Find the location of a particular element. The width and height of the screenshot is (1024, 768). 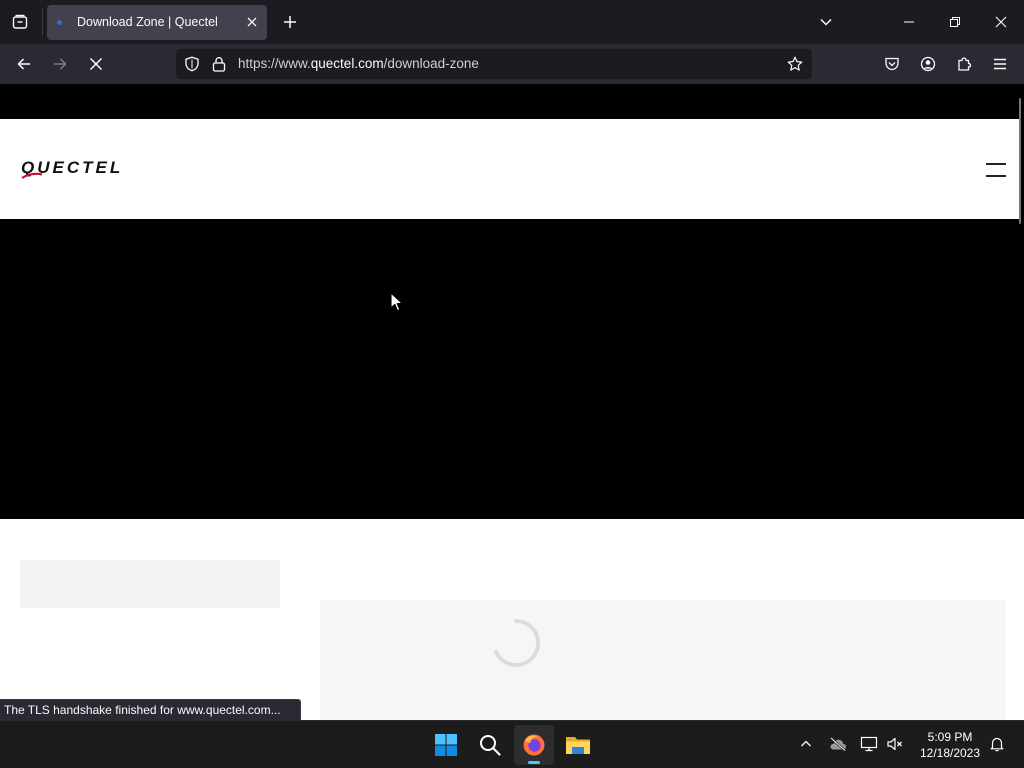

loading-spinner-icon is located at coordinates (517, 642).